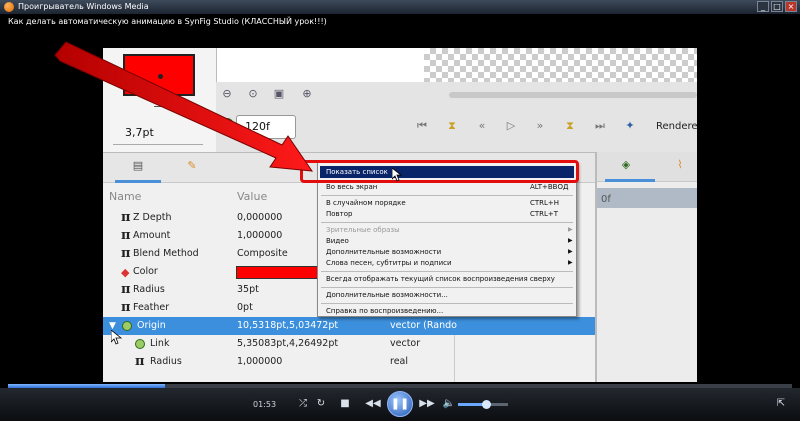 Image resolution: width=800 pixels, height=421 pixels. I want to click on pause-button: ❚❚, so click(400, 404).